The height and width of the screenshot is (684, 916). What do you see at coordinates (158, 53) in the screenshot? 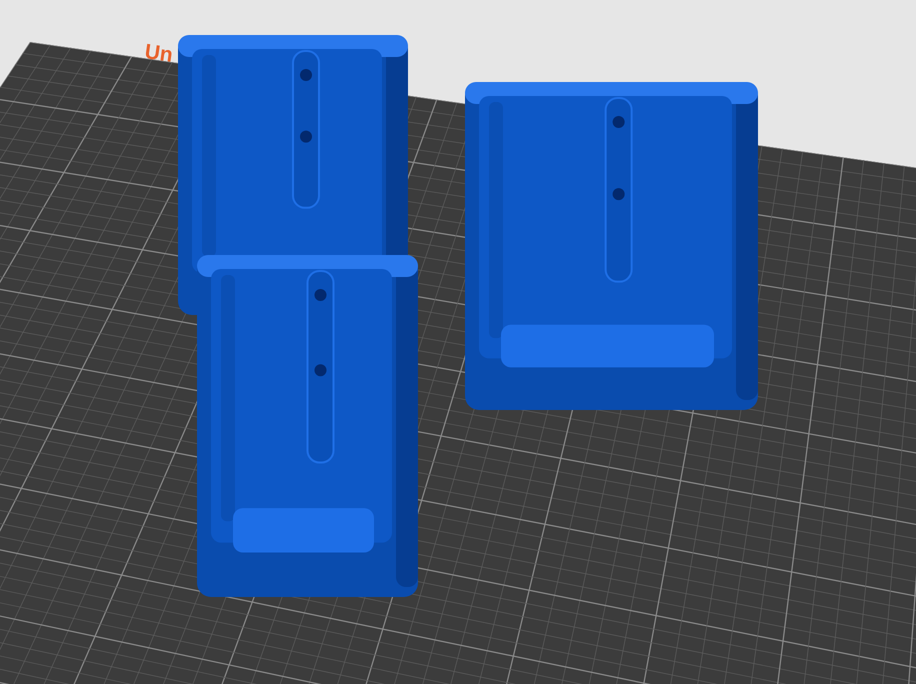
I see `plate-label: Un` at bounding box center [158, 53].